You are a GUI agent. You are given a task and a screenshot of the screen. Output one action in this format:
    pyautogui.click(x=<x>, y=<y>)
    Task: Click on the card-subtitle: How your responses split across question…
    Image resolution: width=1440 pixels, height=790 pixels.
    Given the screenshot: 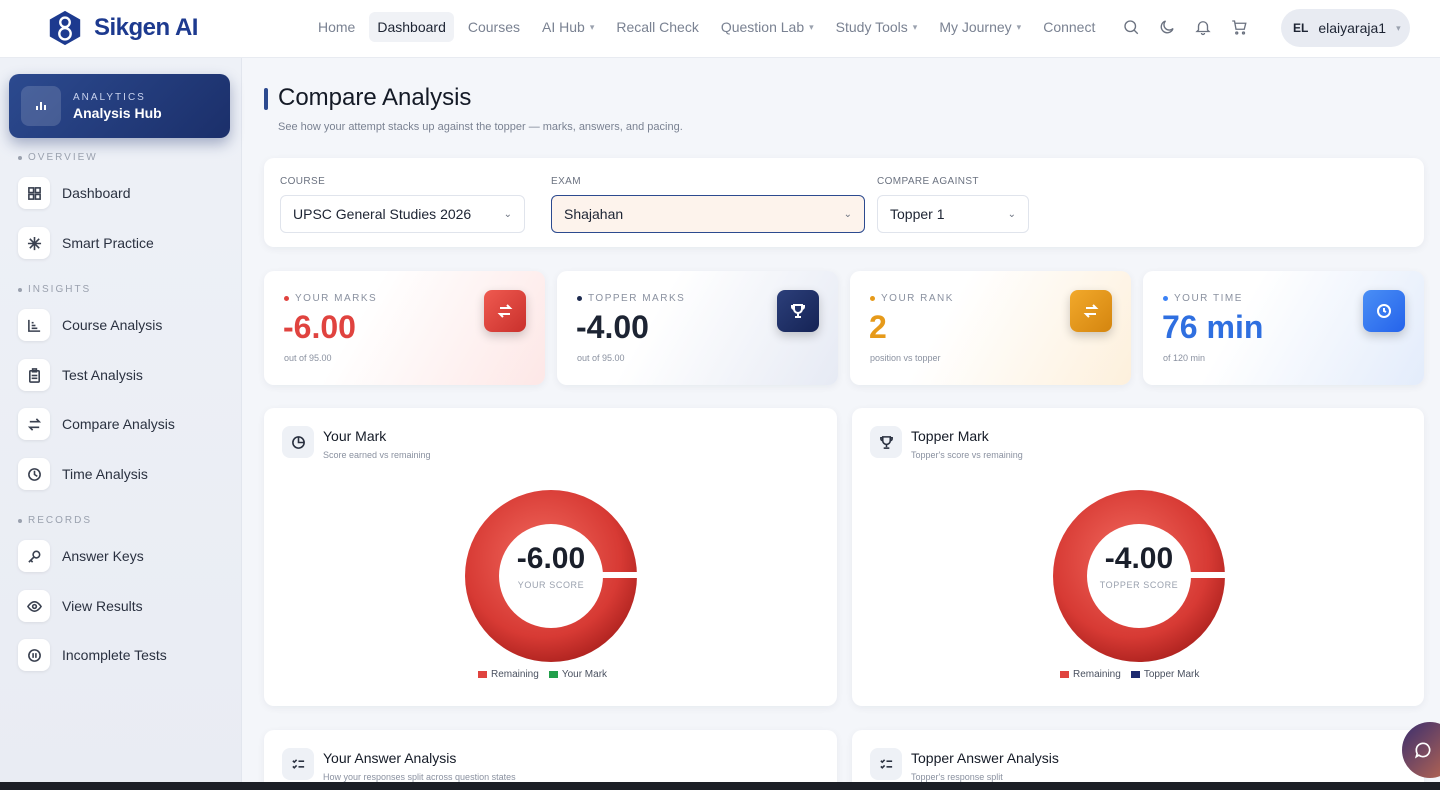 What is the action you would take?
    pyautogui.click(x=419, y=777)
    